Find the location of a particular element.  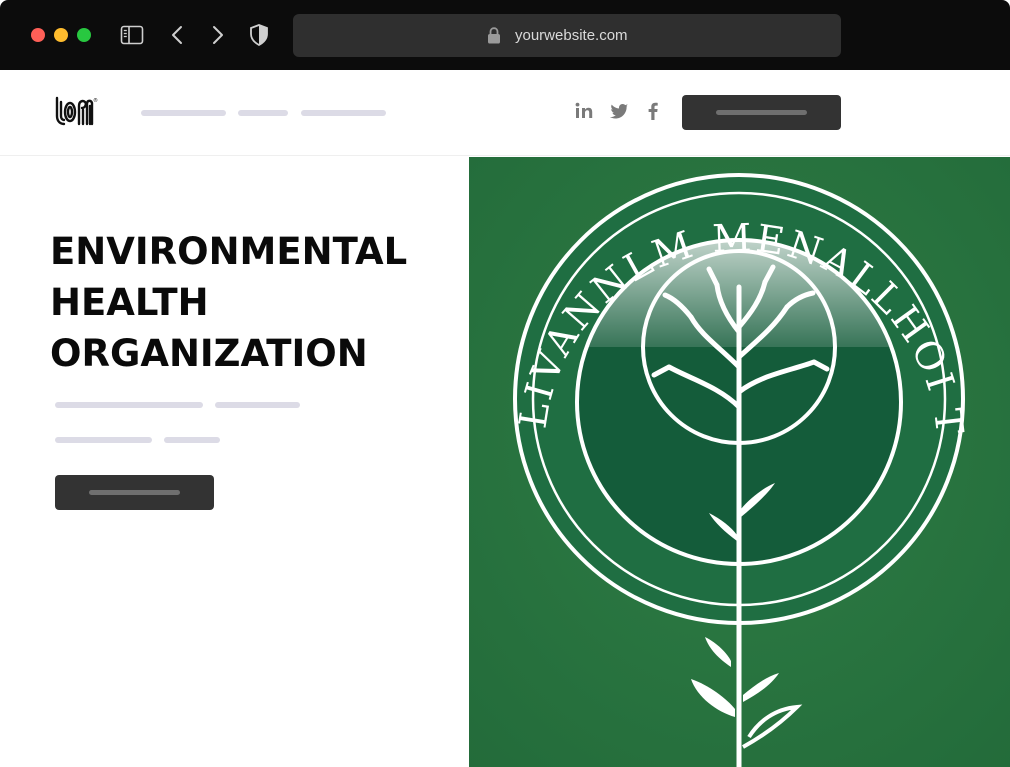

hero-title-line: ORGANIZATION is located at coordinates (209, 353).